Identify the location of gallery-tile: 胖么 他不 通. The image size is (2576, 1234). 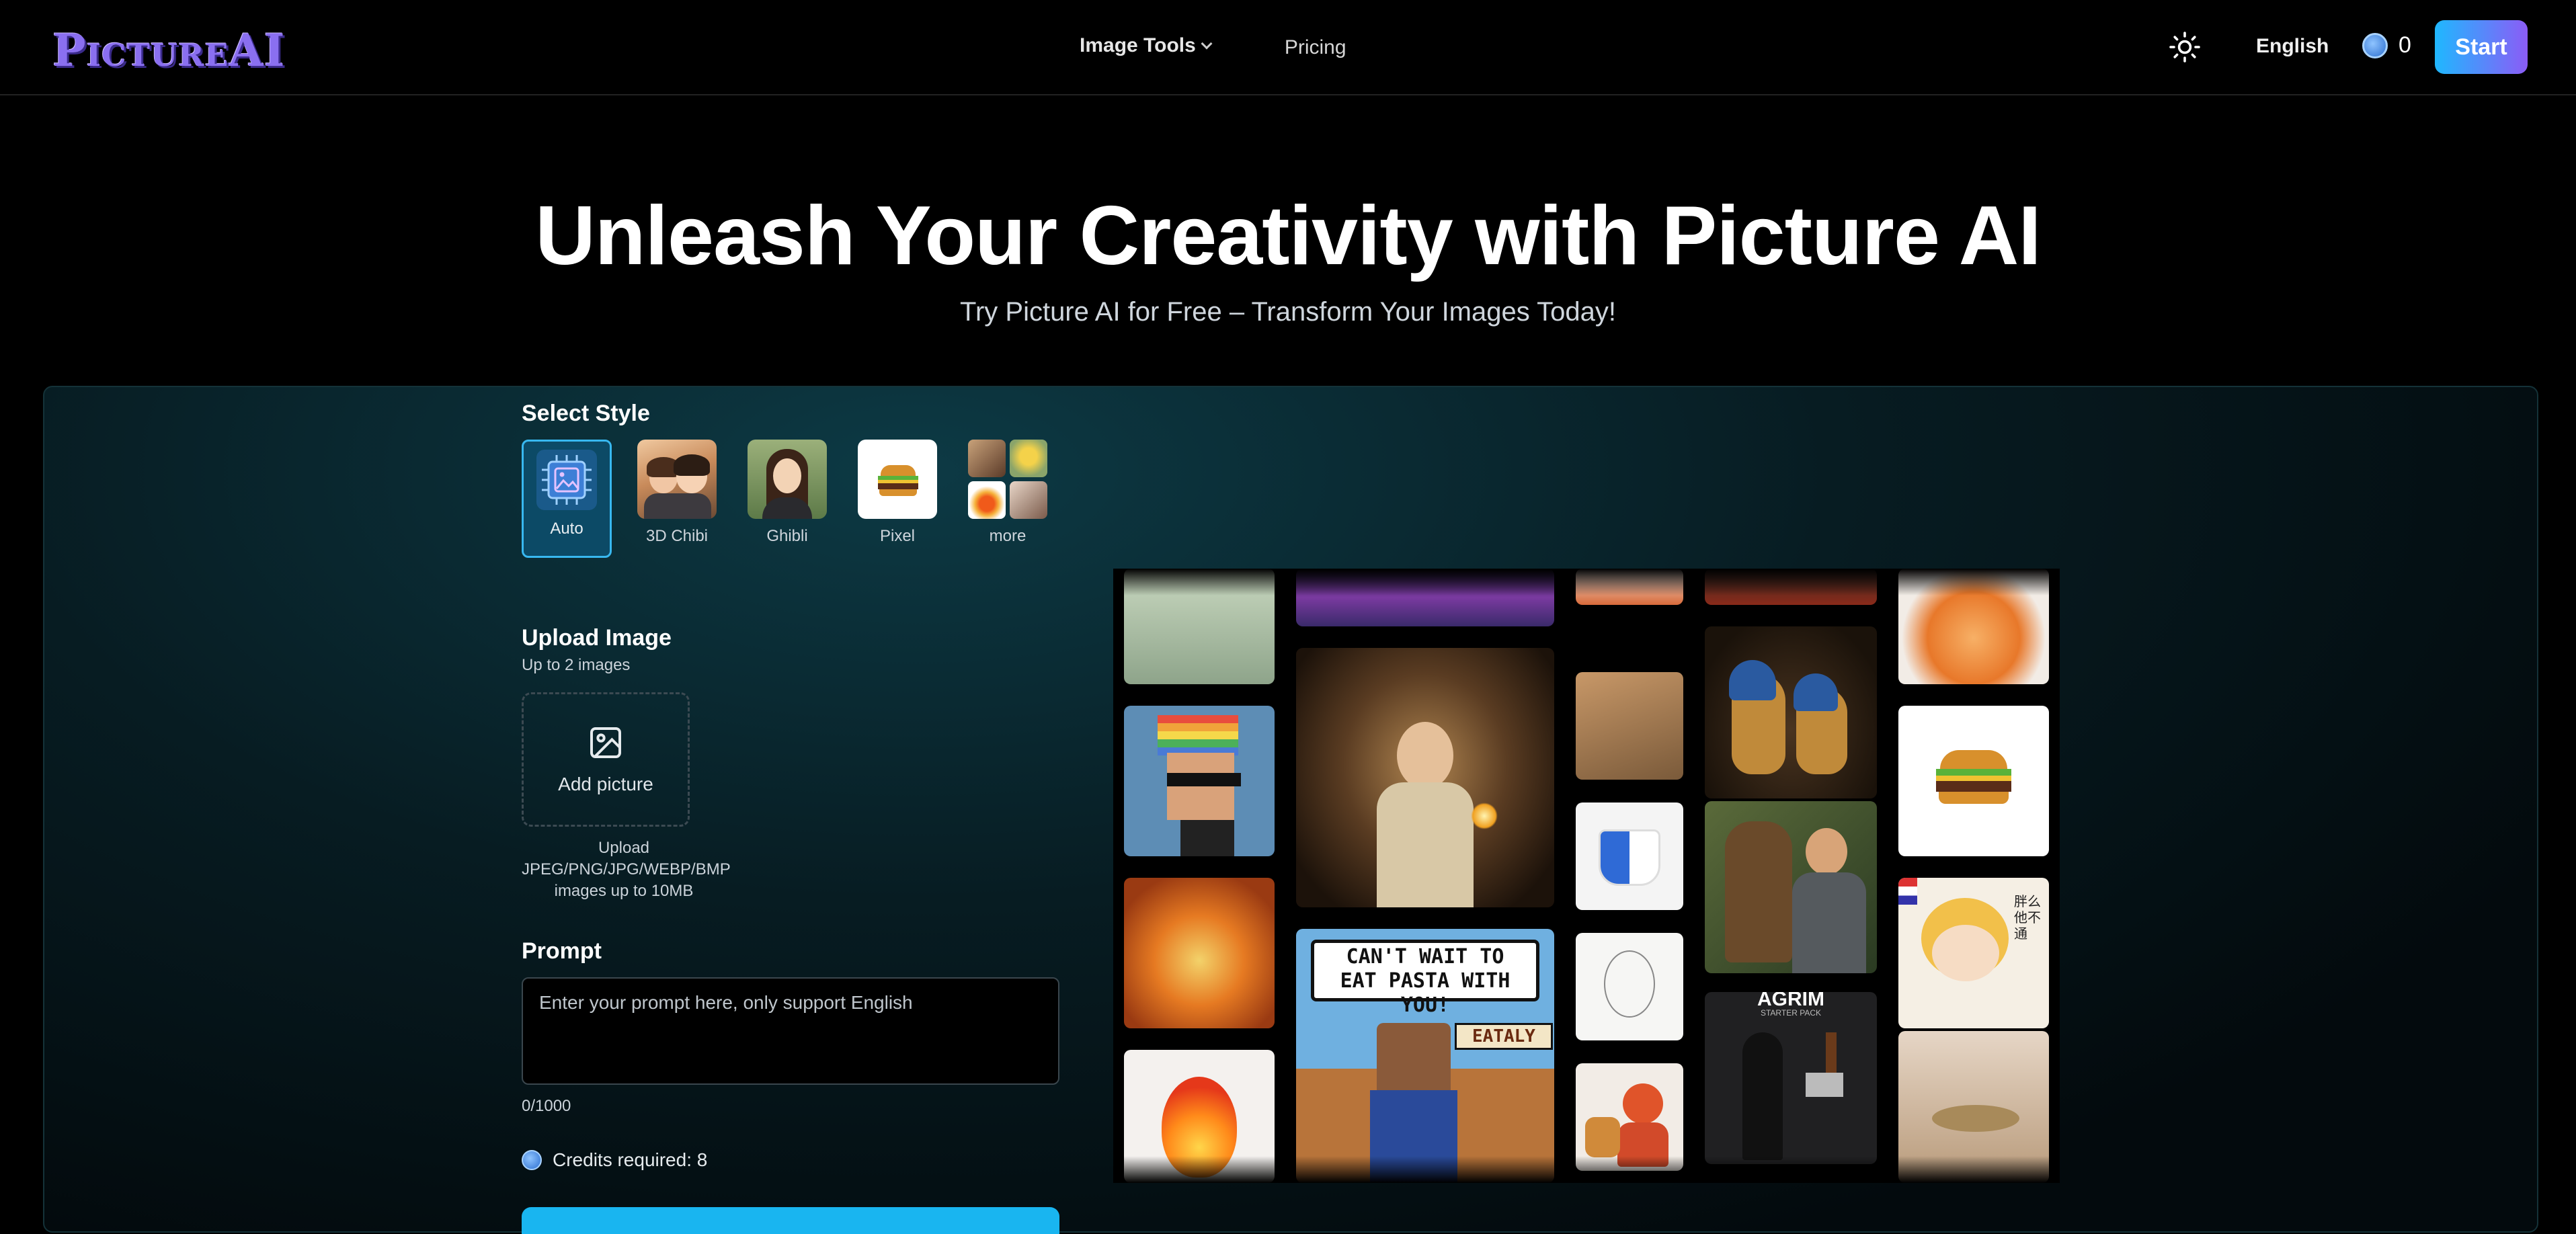
(1973, 953).